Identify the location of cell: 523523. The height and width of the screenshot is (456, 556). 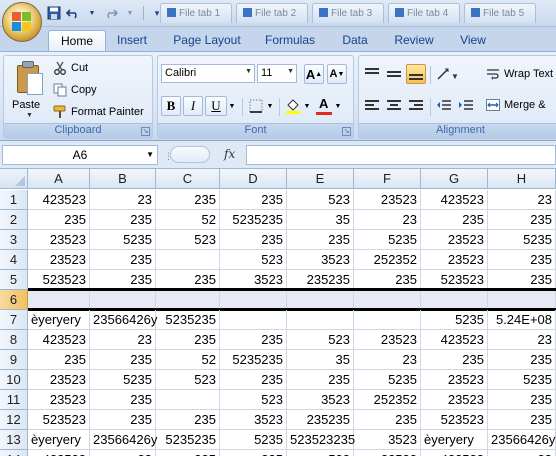
(59, 280).